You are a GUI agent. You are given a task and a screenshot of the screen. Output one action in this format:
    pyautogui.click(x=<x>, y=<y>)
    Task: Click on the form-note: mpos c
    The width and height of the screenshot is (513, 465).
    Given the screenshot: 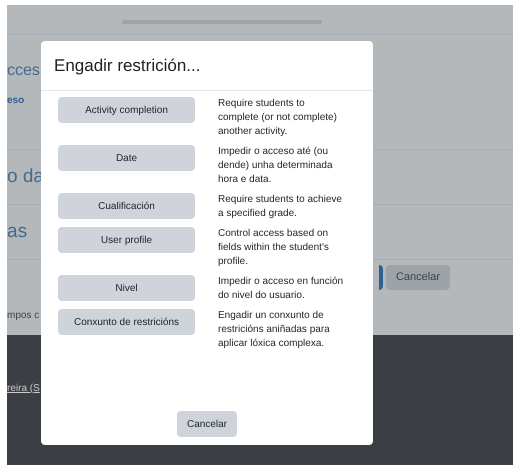 What is the action you would take?
    pyautogui.click(x=23, y=315)
    